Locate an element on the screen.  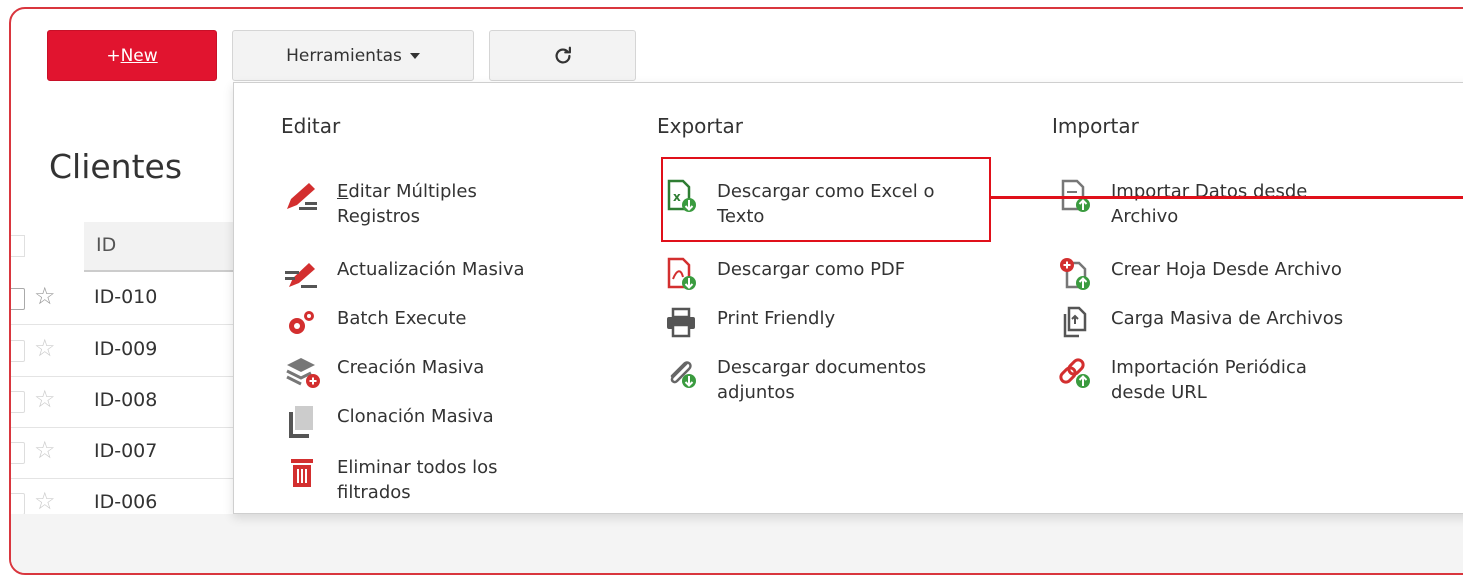
menu-item-actualizacion-masiva: Actualización Masiva is located at coordinates (403, 274).